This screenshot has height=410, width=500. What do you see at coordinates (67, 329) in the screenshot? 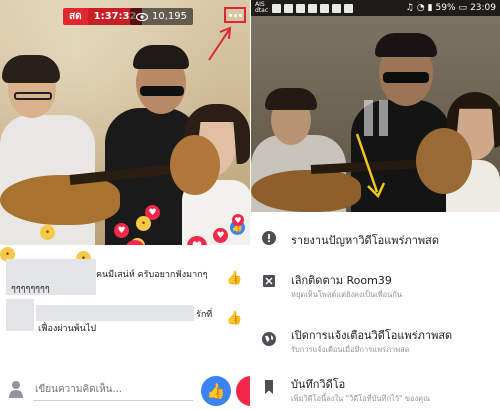
I see `comment-text-line2: เฟื่องผ่านพ้นไป` at bounding box center [67, 329].